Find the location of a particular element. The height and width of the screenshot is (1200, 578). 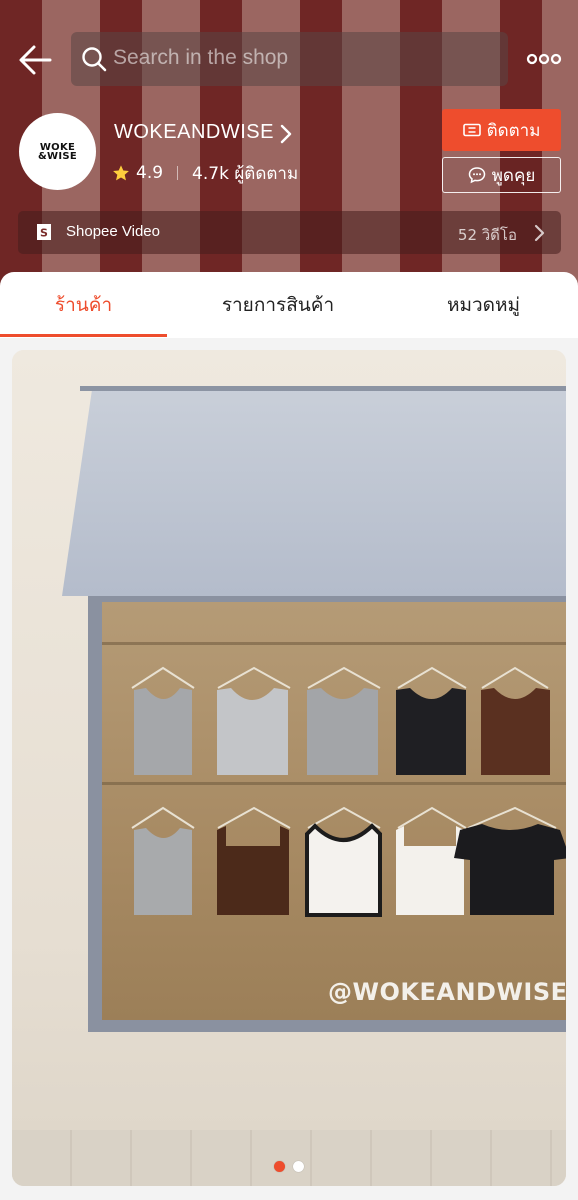

arrow-left-icon is located at coordinates (35, 60).